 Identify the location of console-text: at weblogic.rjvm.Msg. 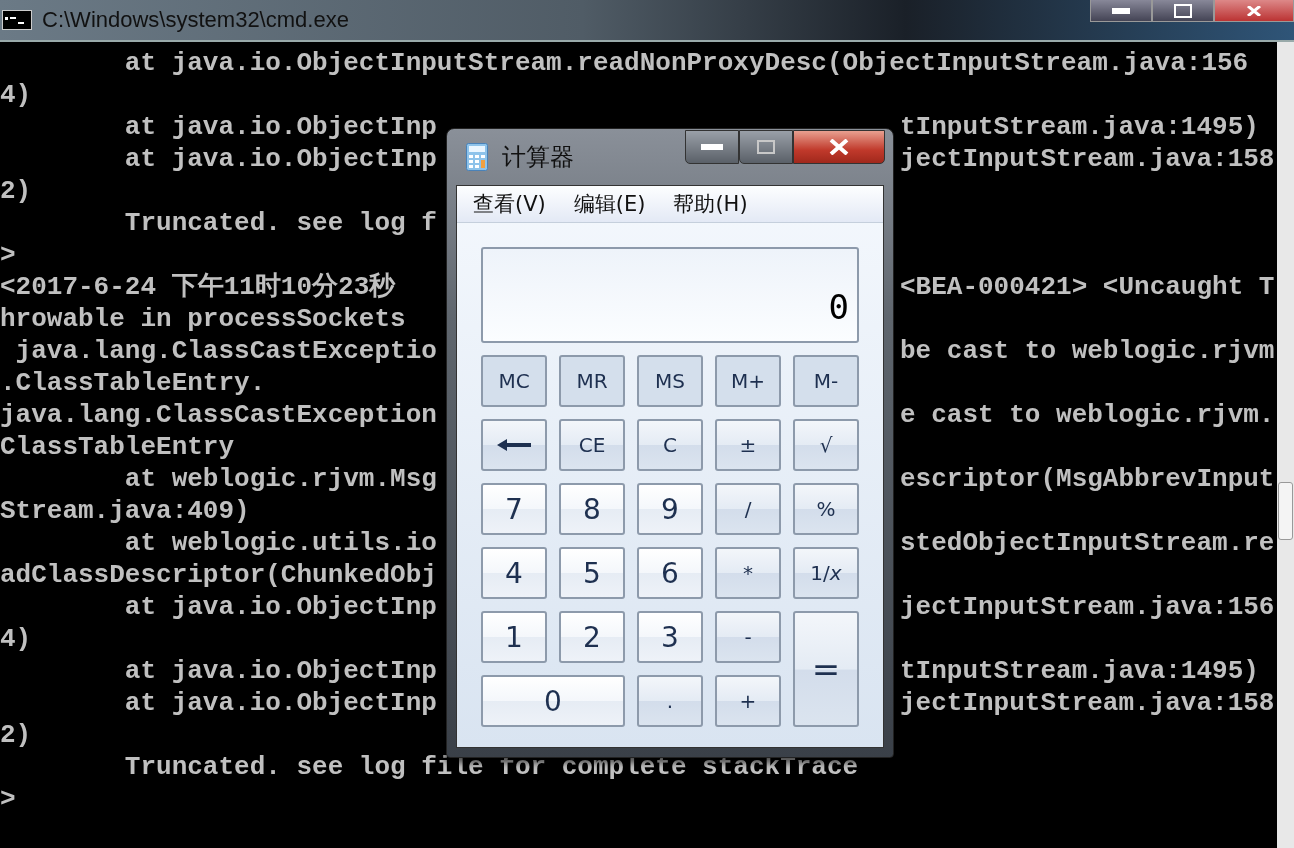
(280, 479).